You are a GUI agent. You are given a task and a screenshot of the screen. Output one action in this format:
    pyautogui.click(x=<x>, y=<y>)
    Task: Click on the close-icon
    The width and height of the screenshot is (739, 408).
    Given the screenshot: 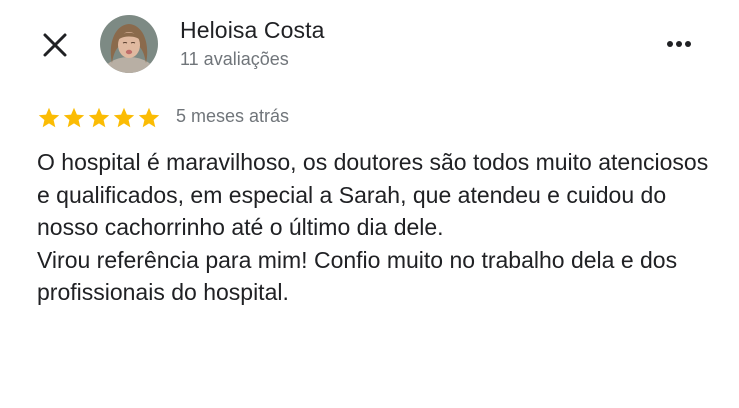 What is the action you would take?
    pyautogui.click(x=55, y=45)
    